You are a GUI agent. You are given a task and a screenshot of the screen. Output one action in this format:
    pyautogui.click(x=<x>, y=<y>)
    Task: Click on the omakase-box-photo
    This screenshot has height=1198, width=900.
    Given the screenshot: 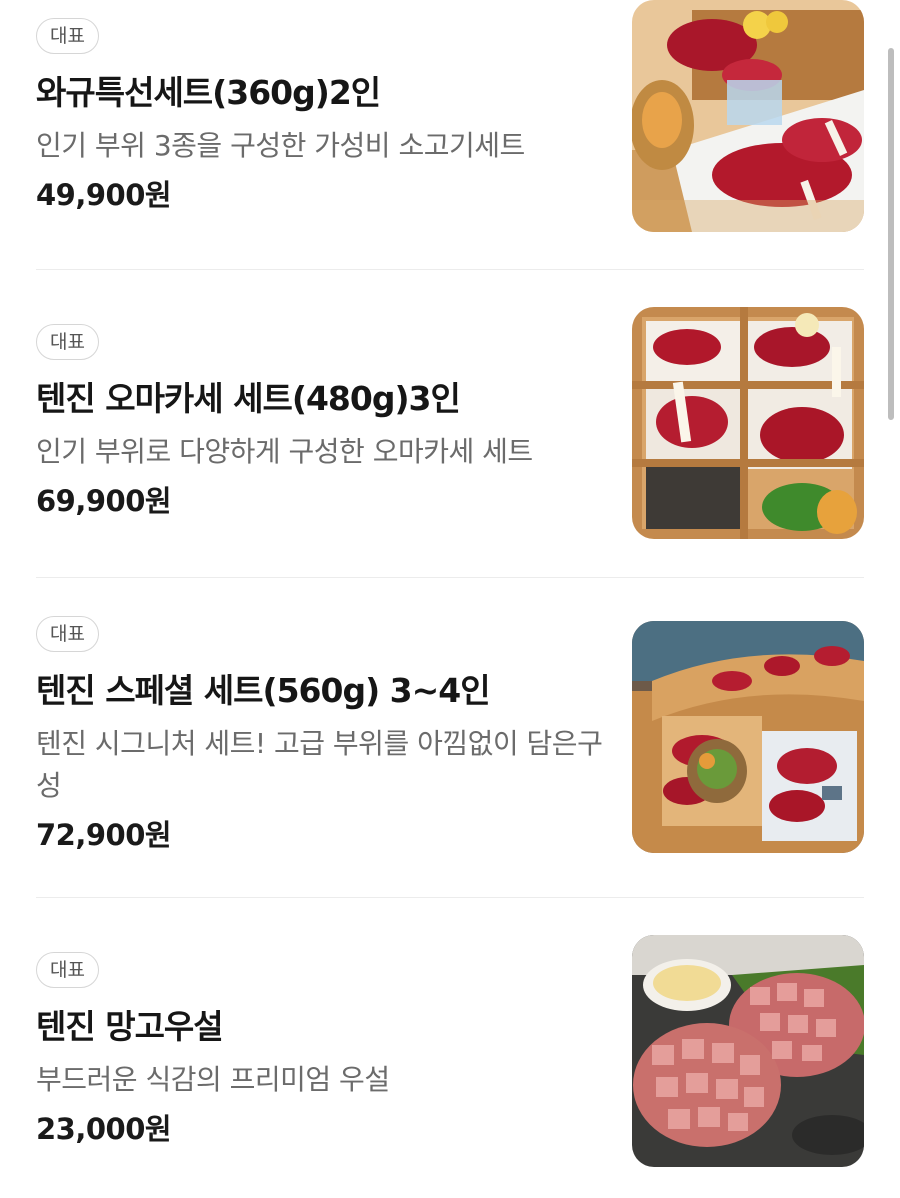 What is the action you would take?
    pyautogui.click(x=748, y=423)
    